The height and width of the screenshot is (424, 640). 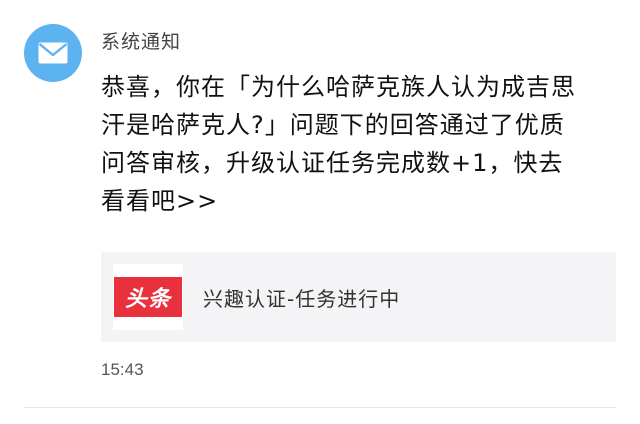 What do you see at coordinates (302, 298) in the screenshot?
I see `card-title: 兴趣认证-任务进行中` at bounding box center [302, 298].